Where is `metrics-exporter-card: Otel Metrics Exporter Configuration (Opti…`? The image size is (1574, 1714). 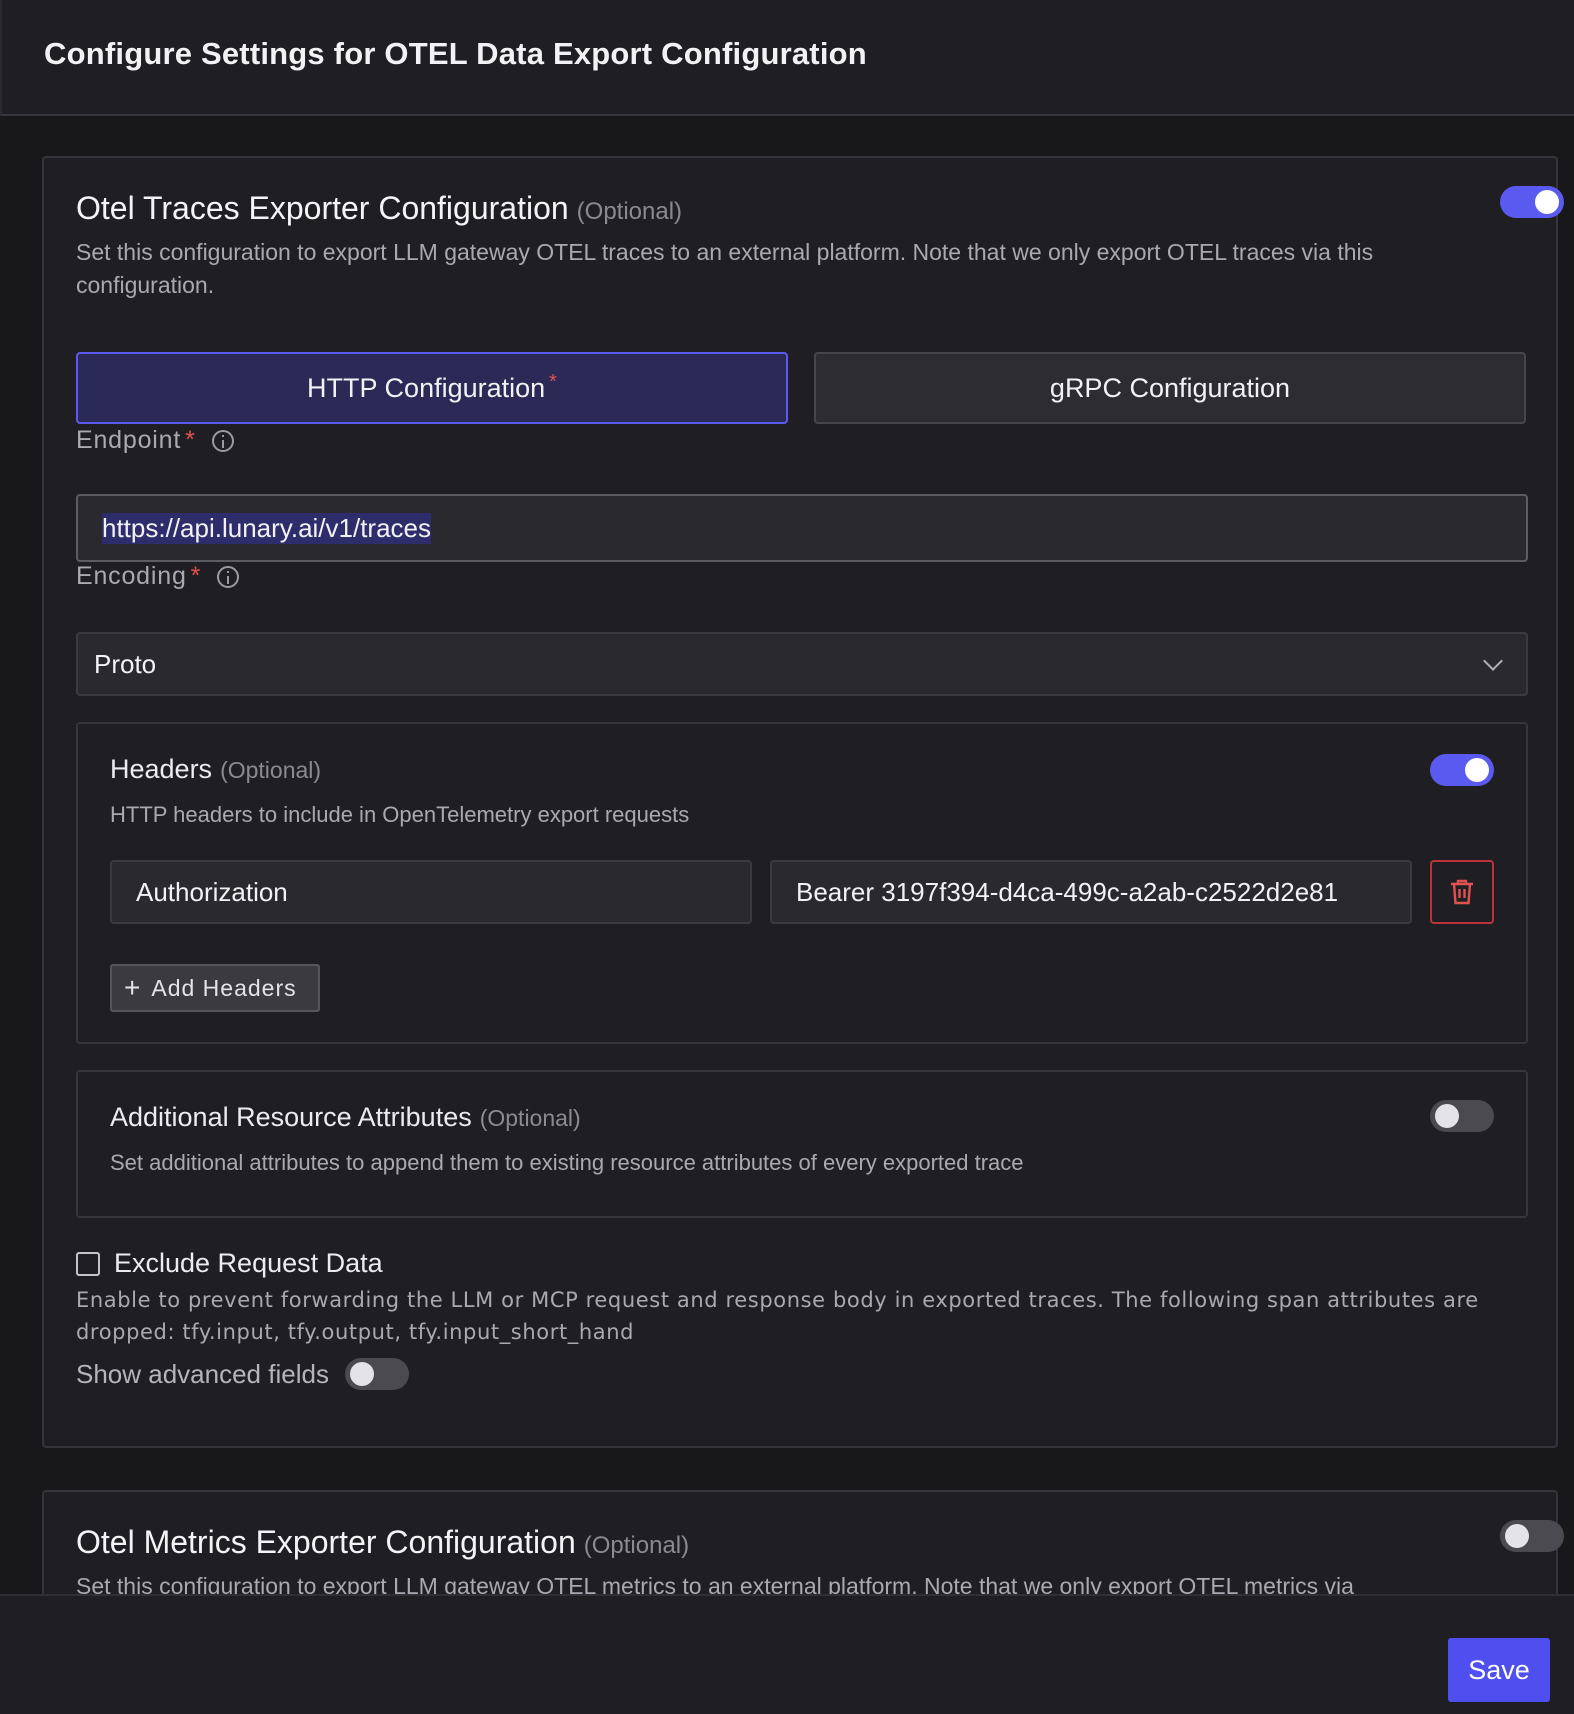
metrics-exporter-card: Otel Metrics Exporter Configuration (Opti… is located at coordinates (803, 1542).